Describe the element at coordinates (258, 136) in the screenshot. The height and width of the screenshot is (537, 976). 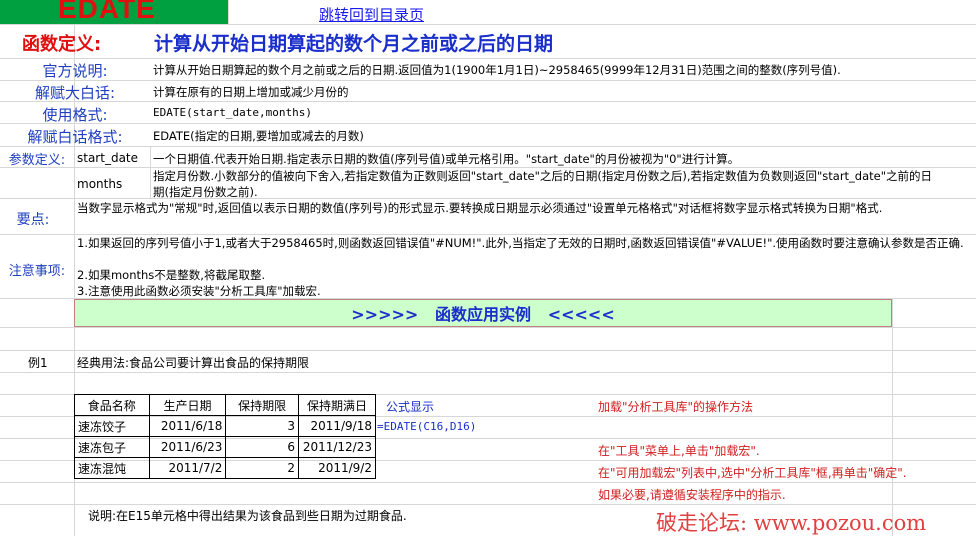
I see `plain-usage-text: EDATE(指定的日期,要增加或减去的月数)` at that location.